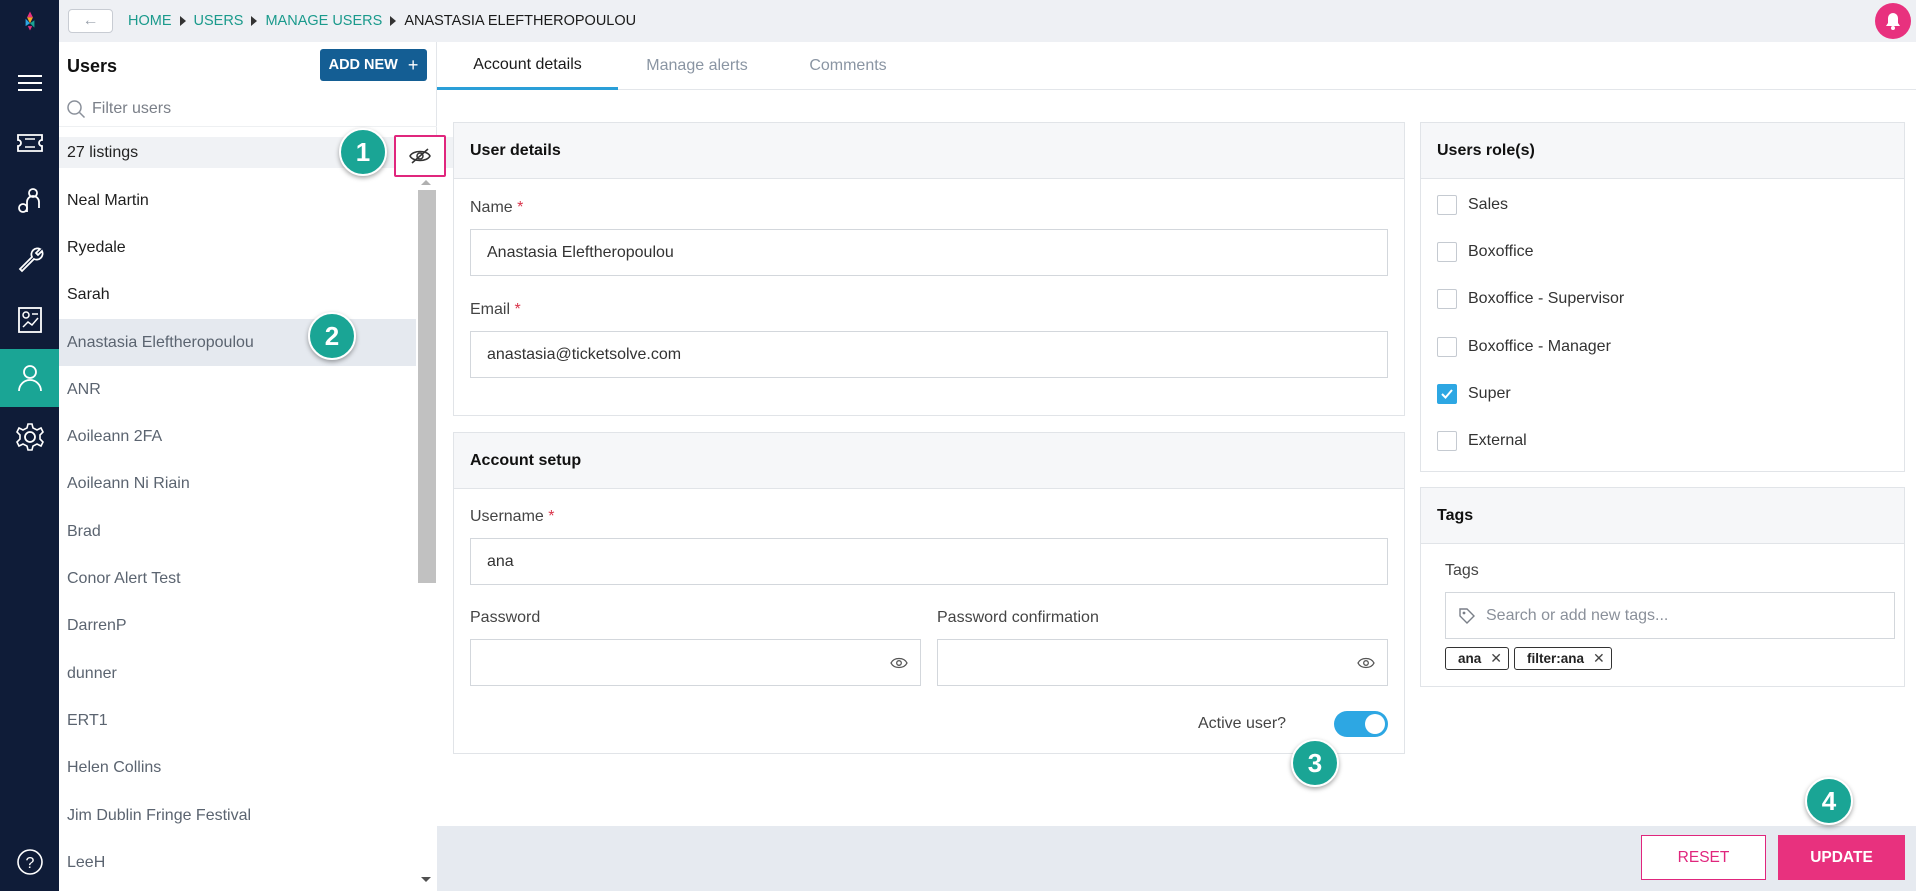 The image size is (1916, 891). Describe the element at coordinates (1474, 394) in the screenshot. I see `role-super: Super` at that location.